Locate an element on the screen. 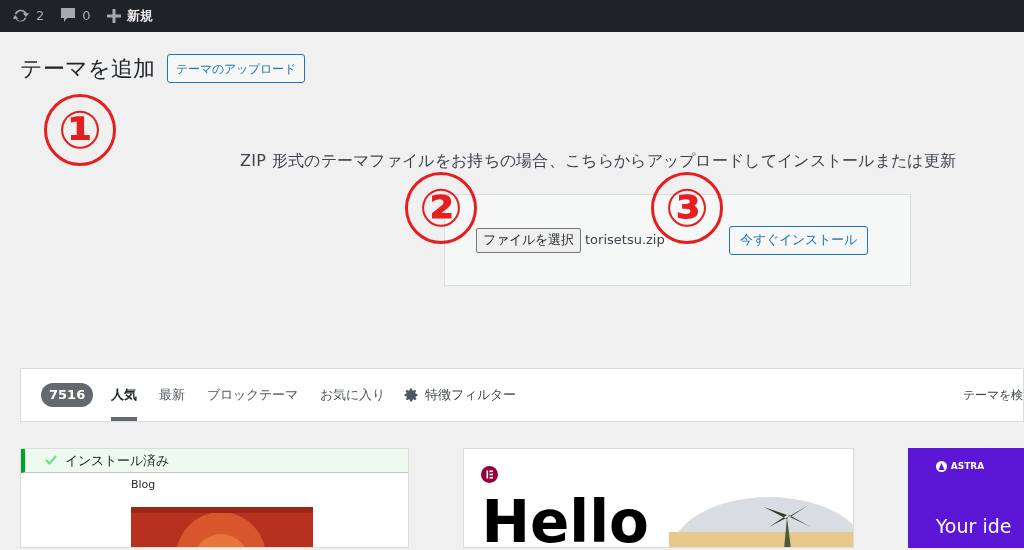  check-icon is located at coordinates (51, 460).